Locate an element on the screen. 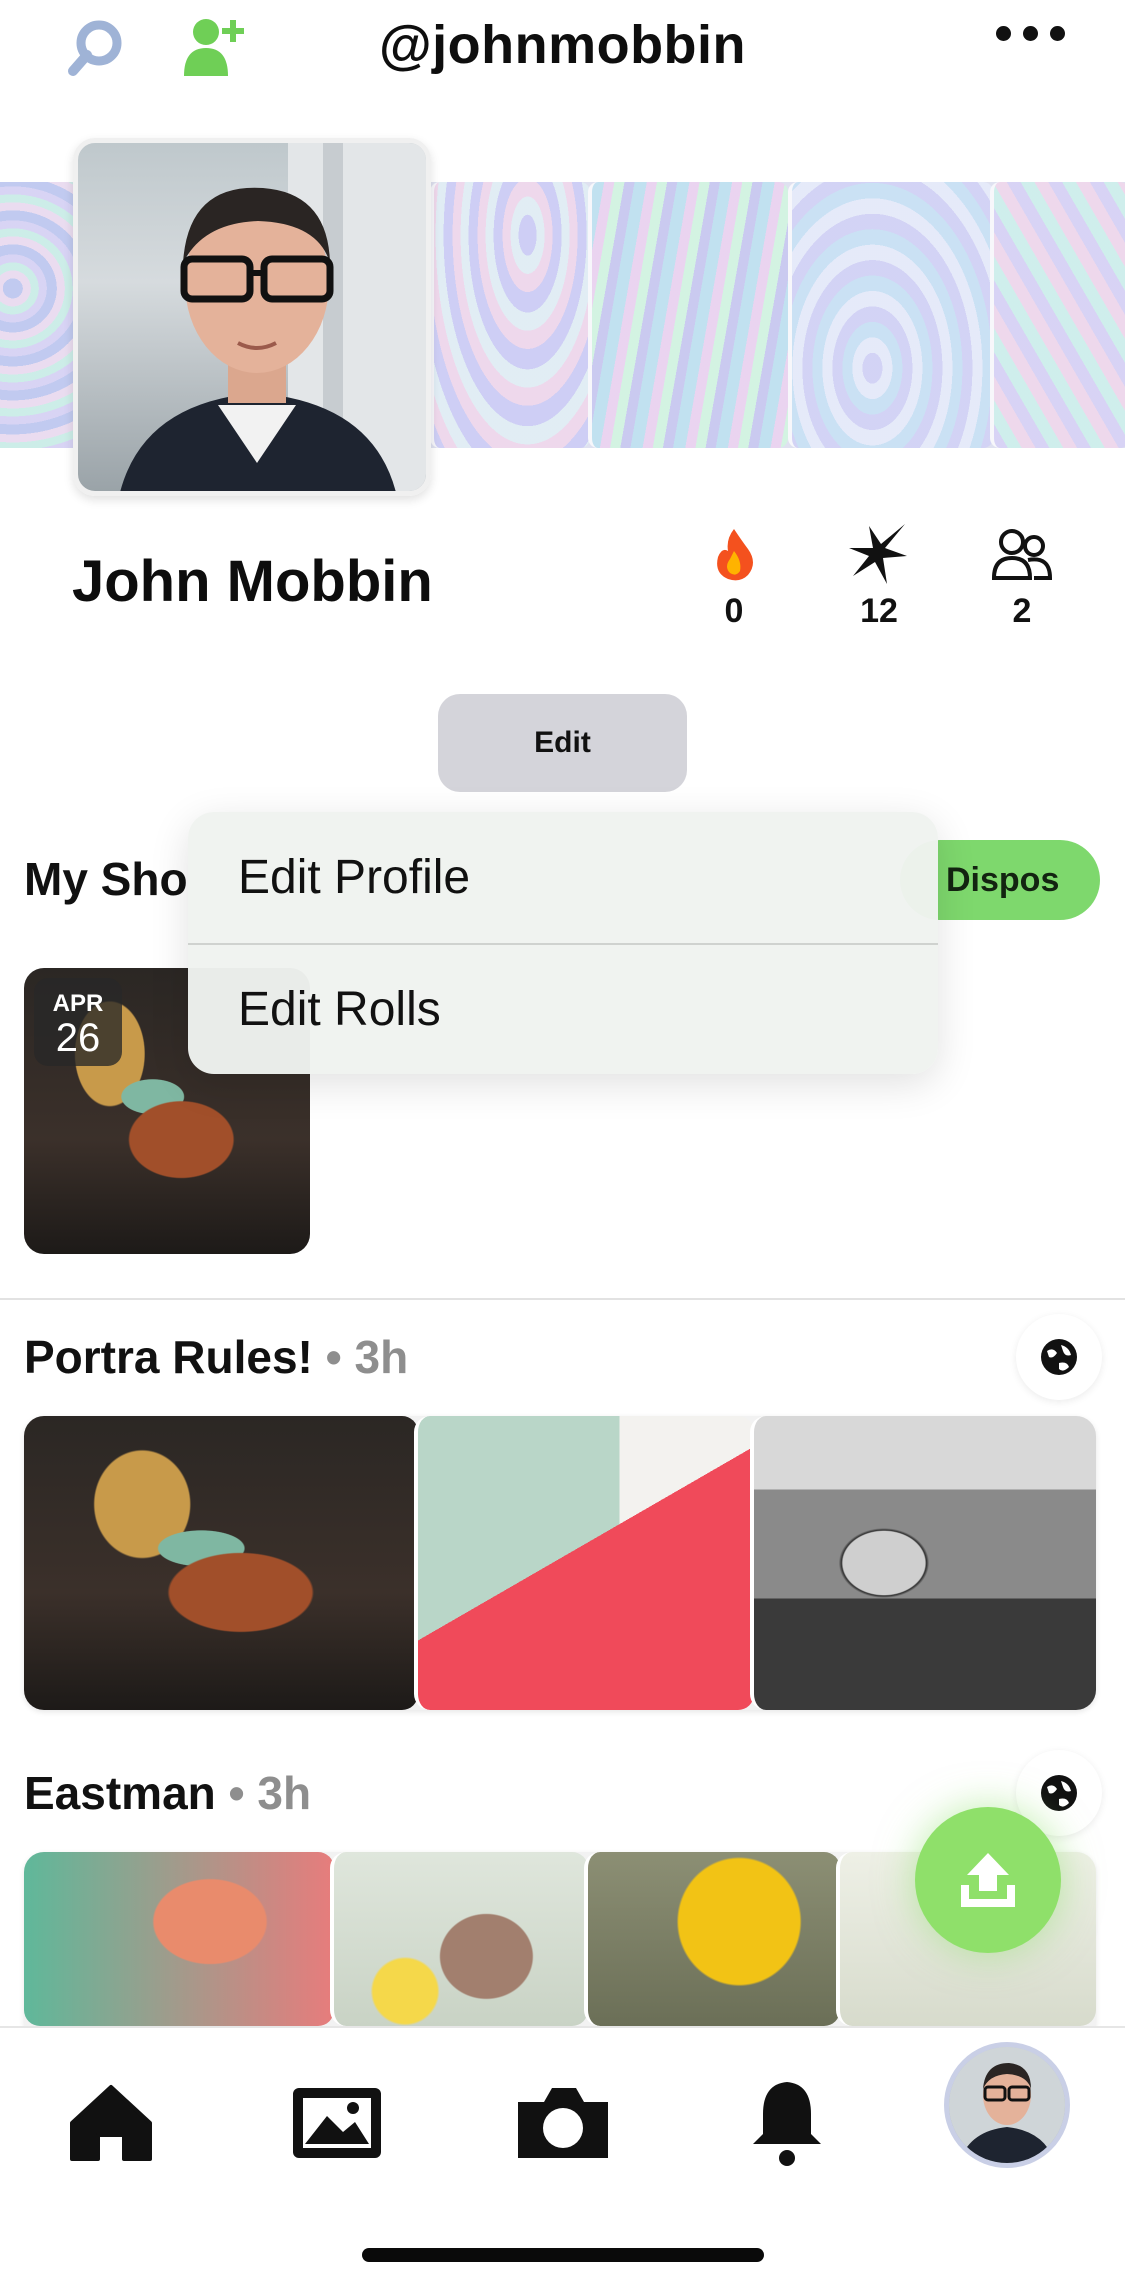 The width and height of the screenshot is (1125, 2284). section-divider is located at coordinates (562, 1299).